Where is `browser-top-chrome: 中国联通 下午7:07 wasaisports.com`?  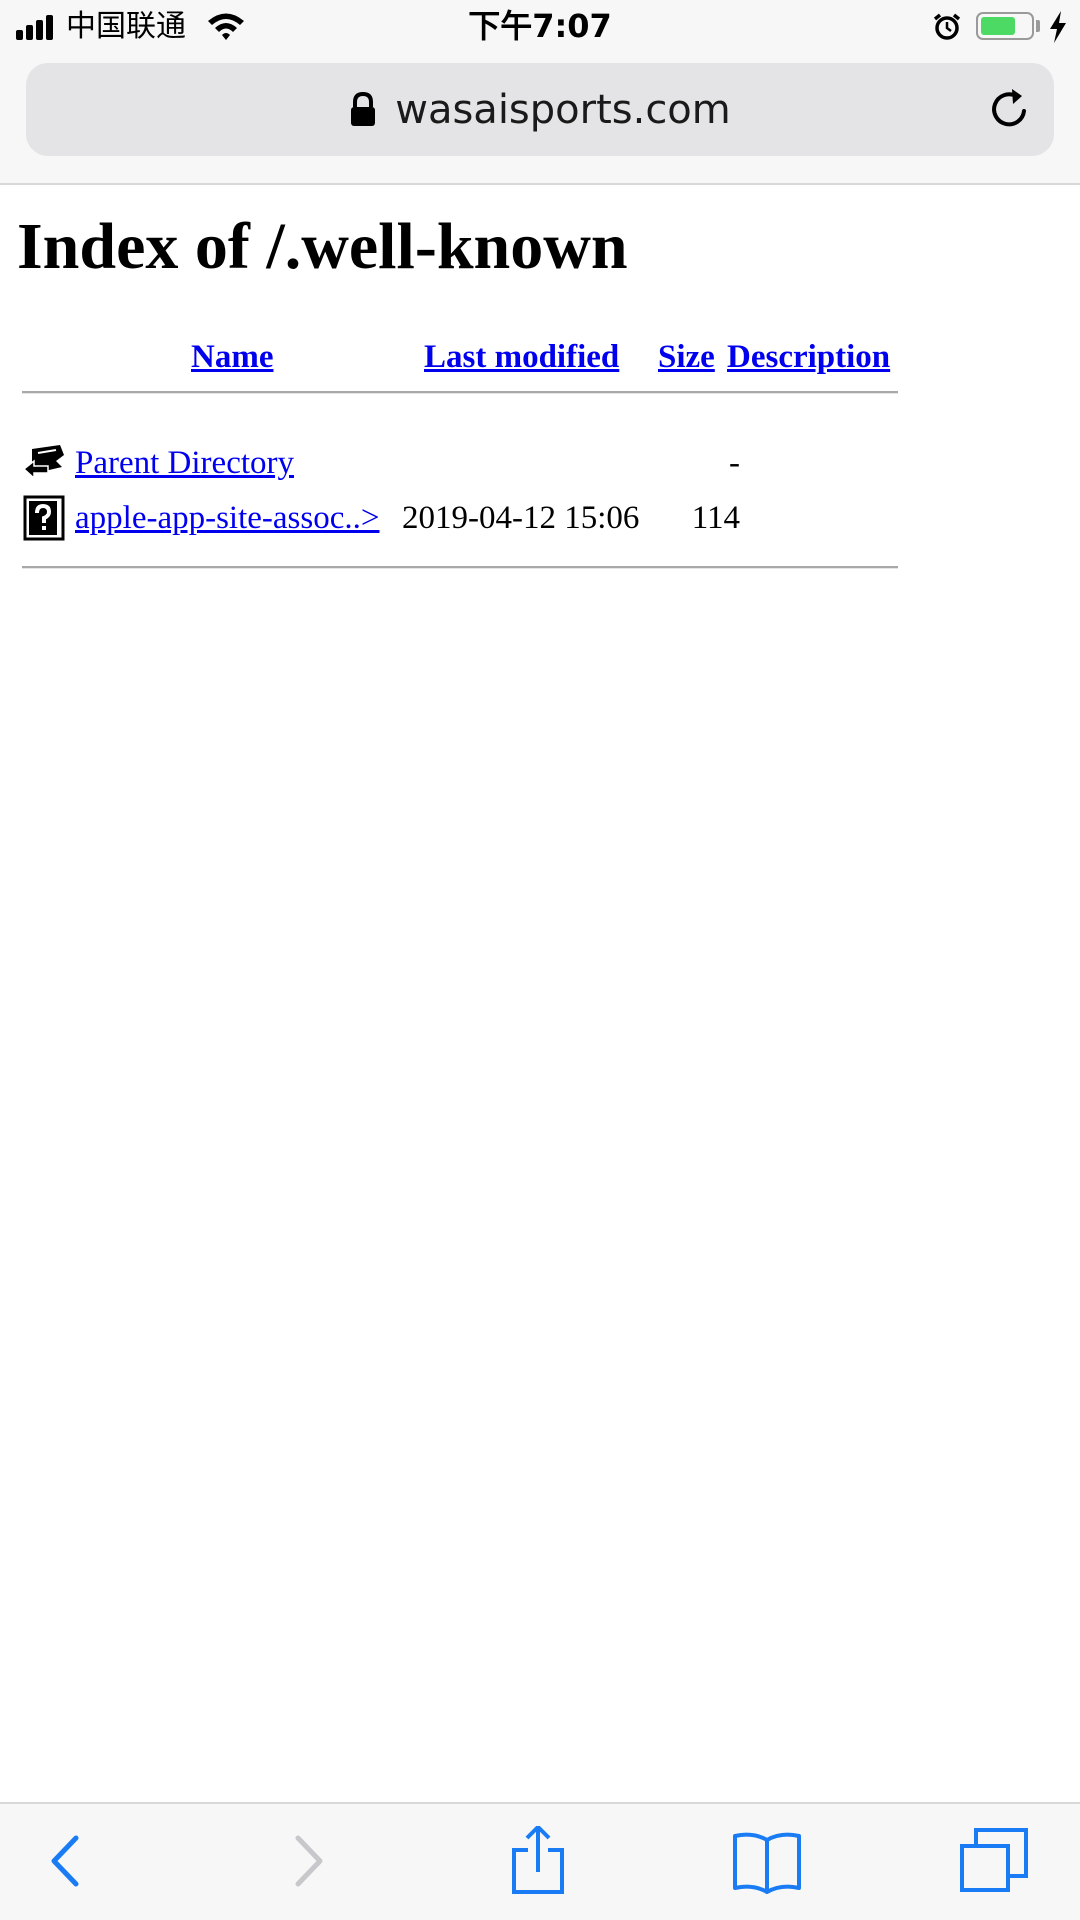
browser-top-chrome: 中国联通 下午7:07 wasaisports.com is located at coordinates (540, 92).